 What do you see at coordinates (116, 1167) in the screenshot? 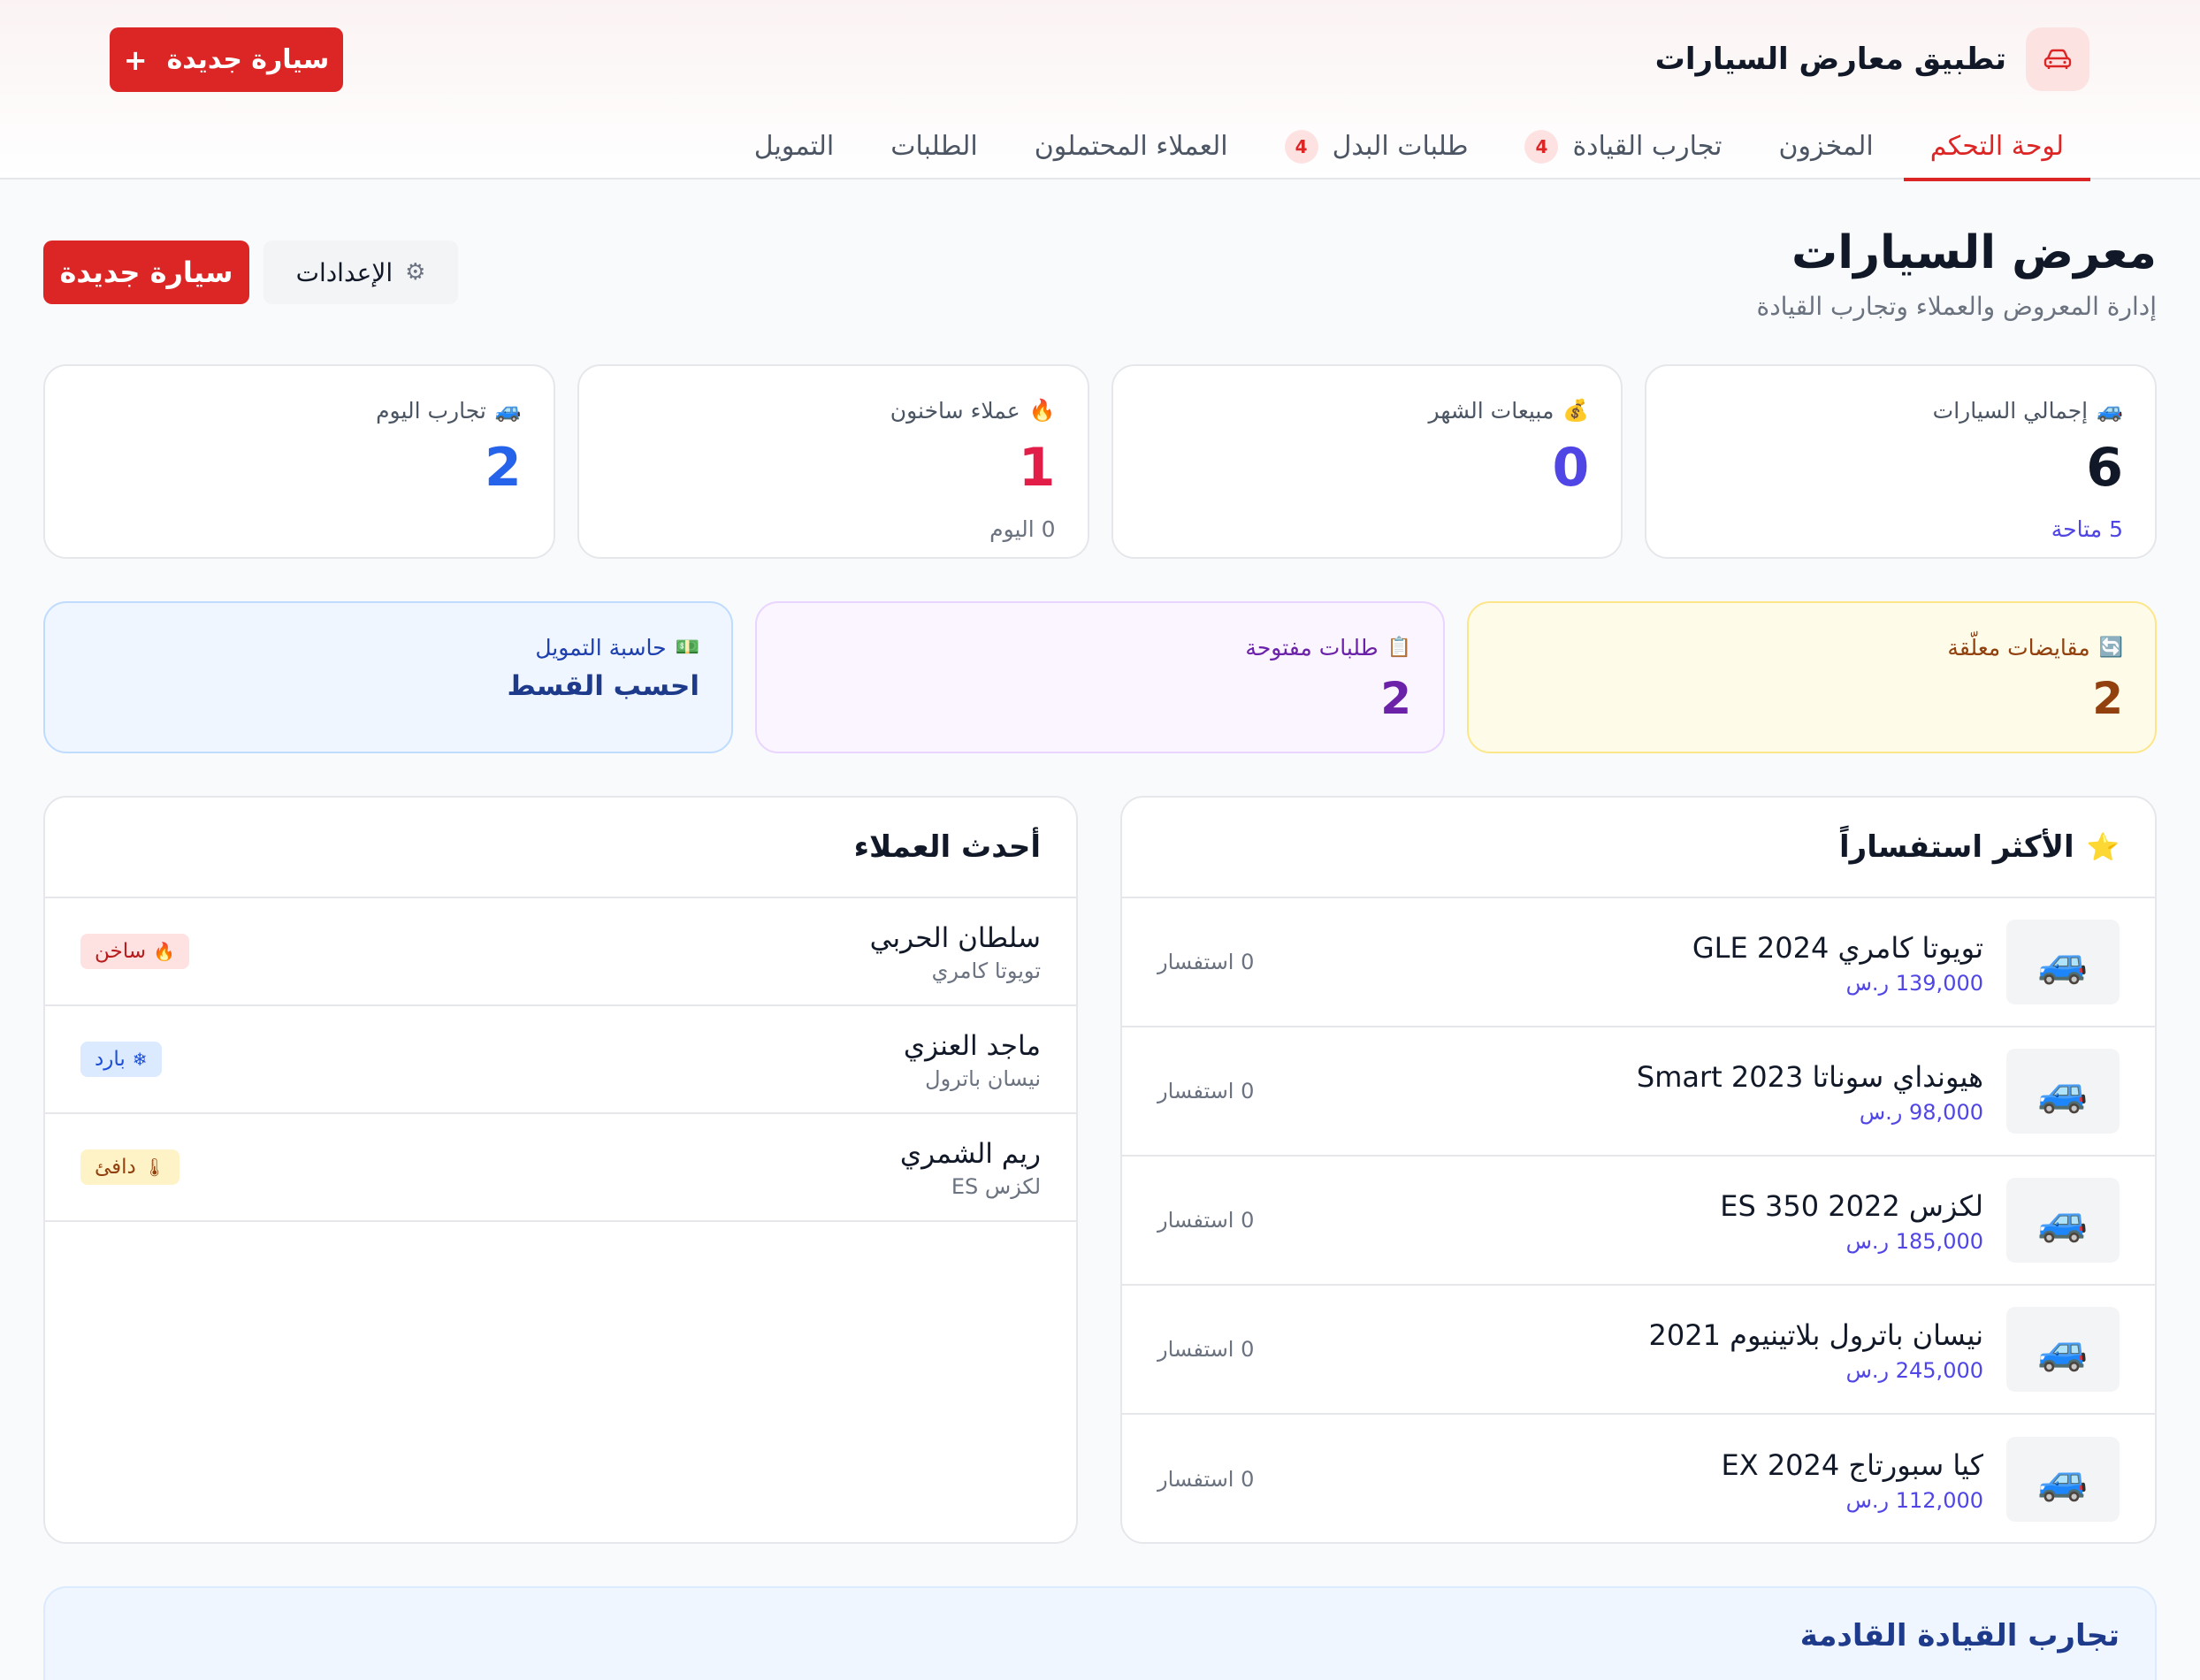
I see `temperature-label: دافئ` at bounding box center [116, 1167].